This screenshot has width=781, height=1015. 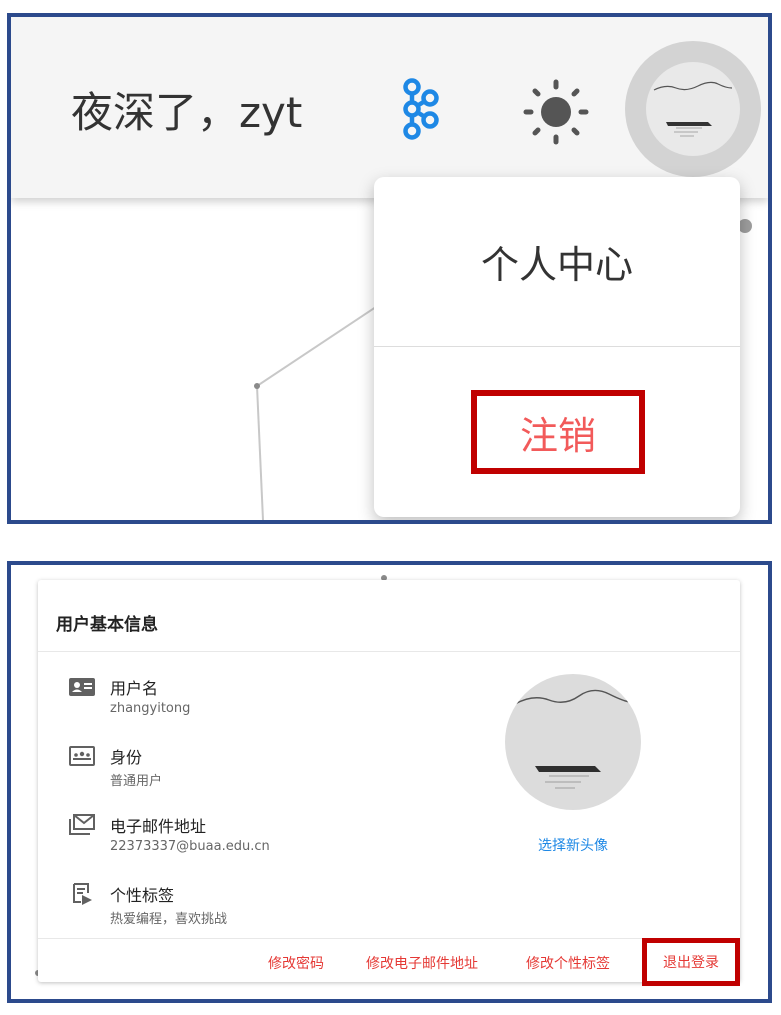 What do you see at coordinates (419, 109) in the screenshot?
I see `kafka-icon` at bounding box center [419, 109].